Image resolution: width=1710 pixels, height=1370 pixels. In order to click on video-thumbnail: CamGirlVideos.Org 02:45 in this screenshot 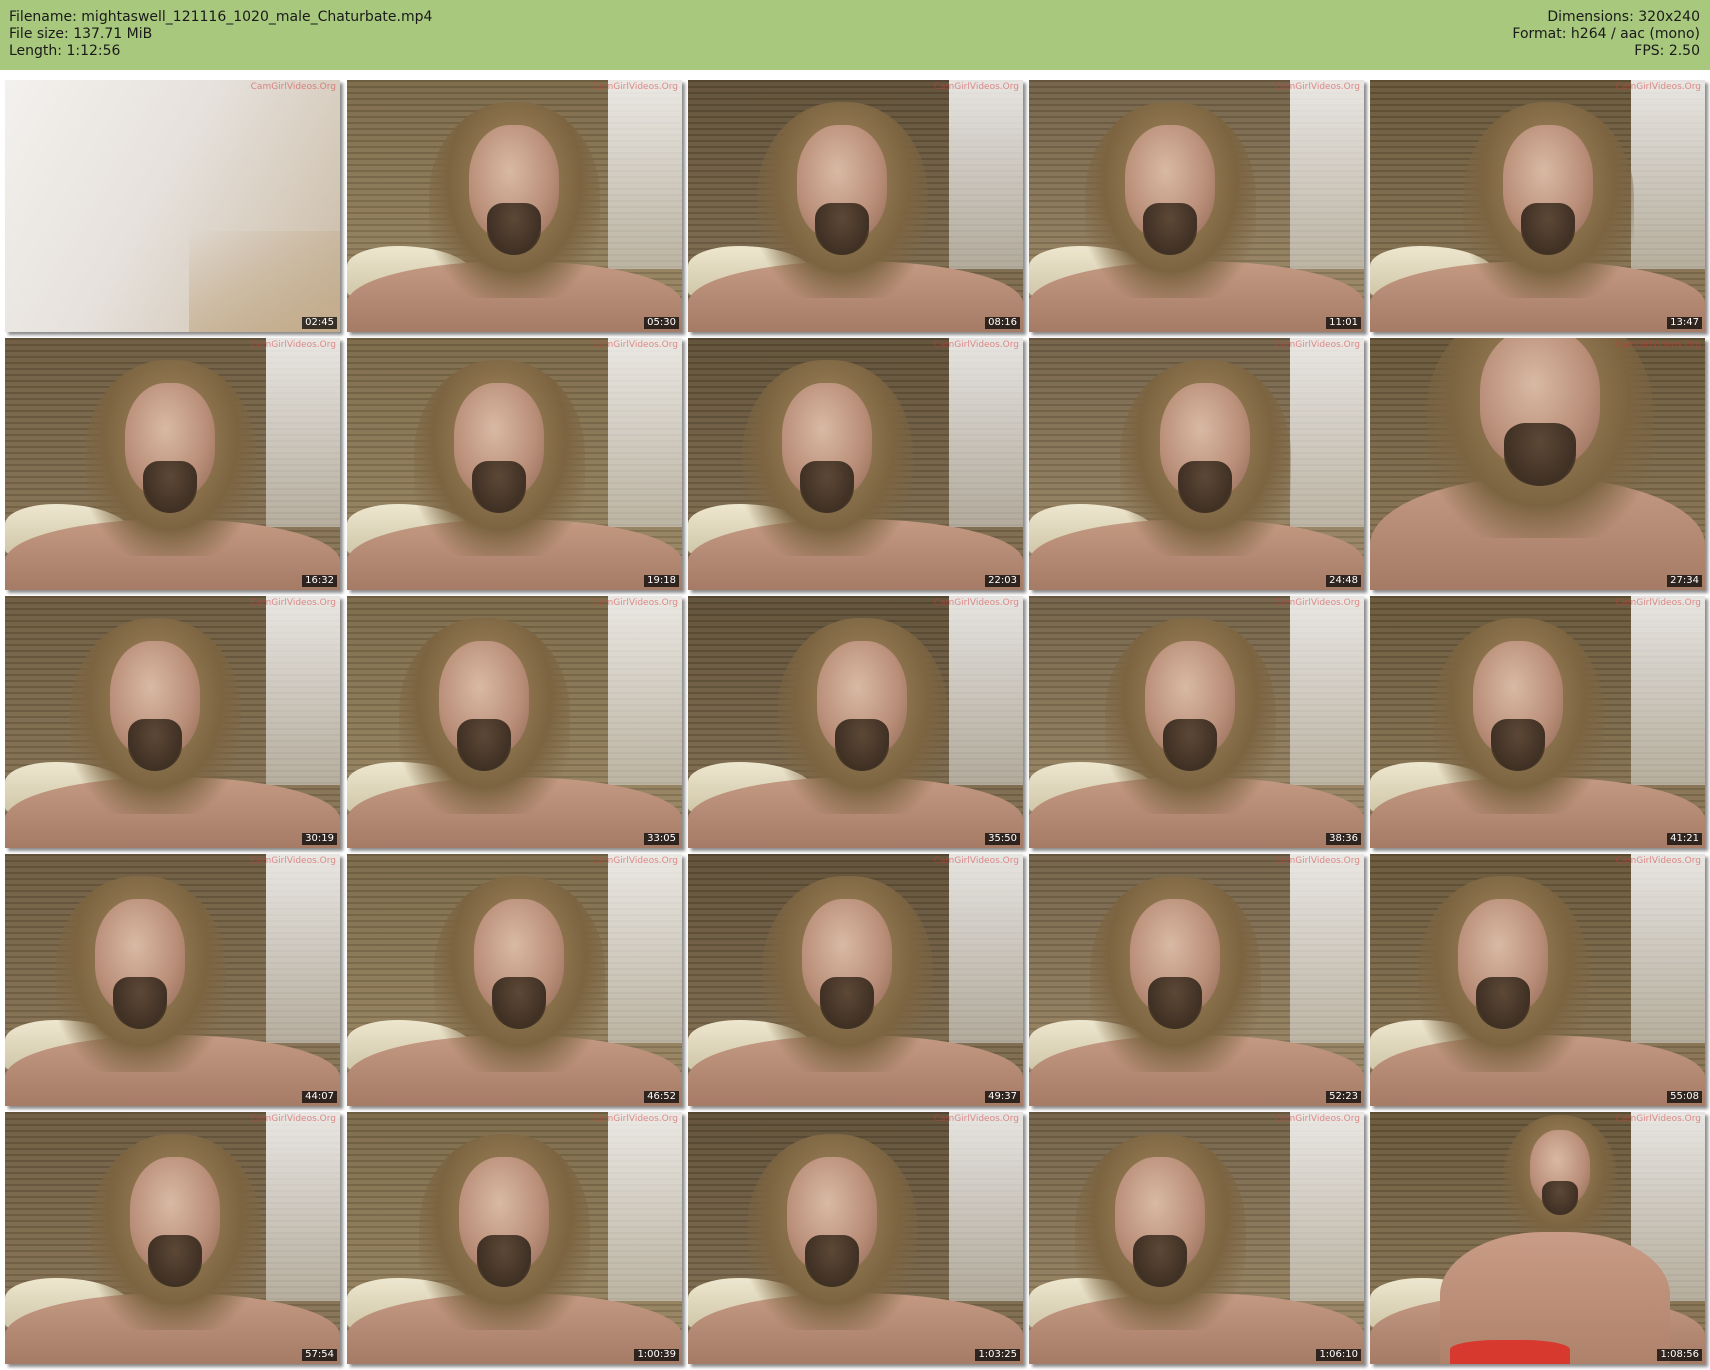, I will do `click(172, 206)`.